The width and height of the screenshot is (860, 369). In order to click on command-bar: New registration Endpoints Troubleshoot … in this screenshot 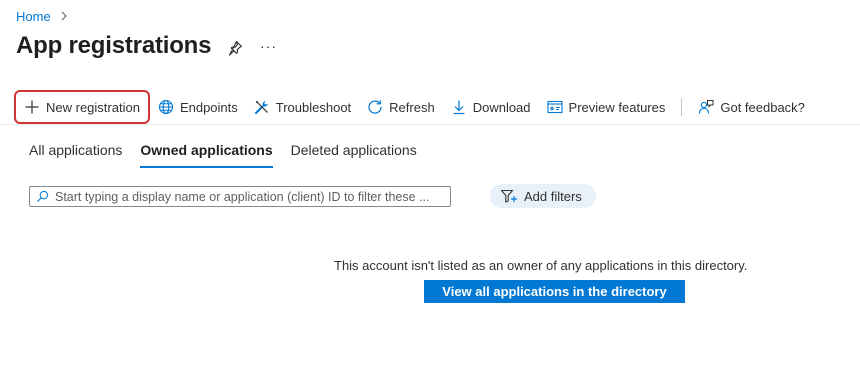, I will do `click(413, 107)`.